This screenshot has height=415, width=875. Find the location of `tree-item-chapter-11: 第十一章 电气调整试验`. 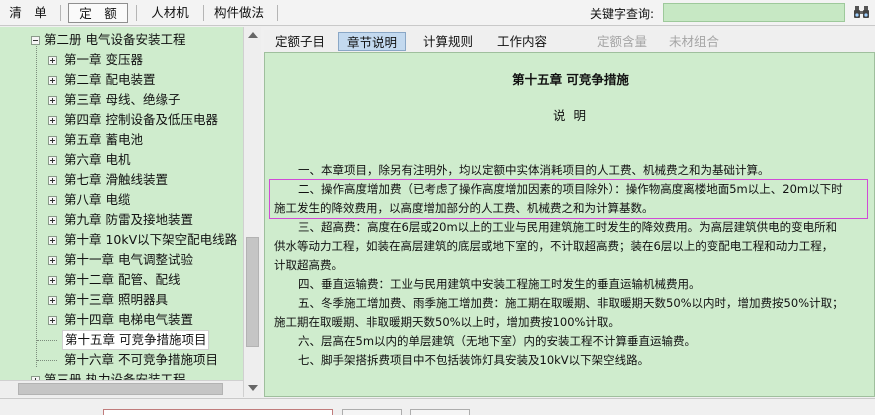

tree-item-chapter-11: 第十一章 电气调整试验 is located at coordinates (120, 260).